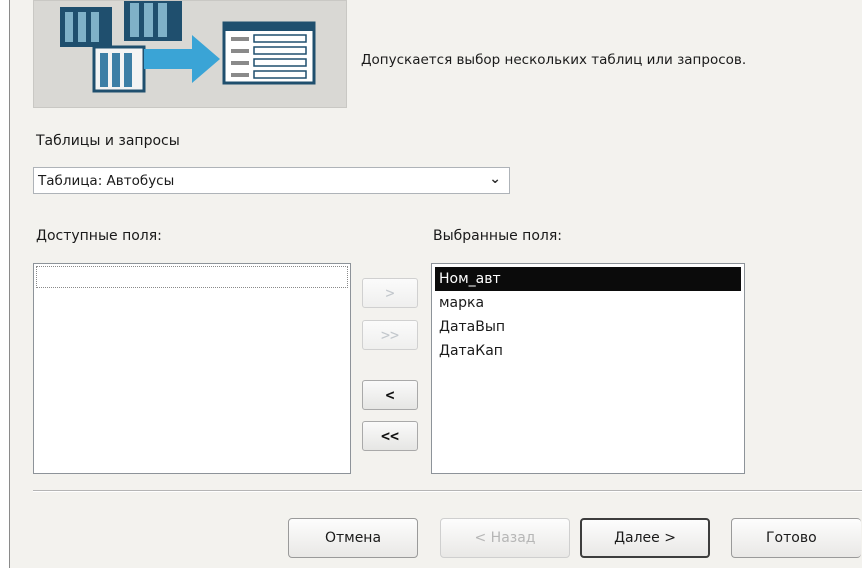  Describe the element at coordinates (106, 181) in the screenshot. I see `tables-queries-value: Таблица: Автобусы` at that location.